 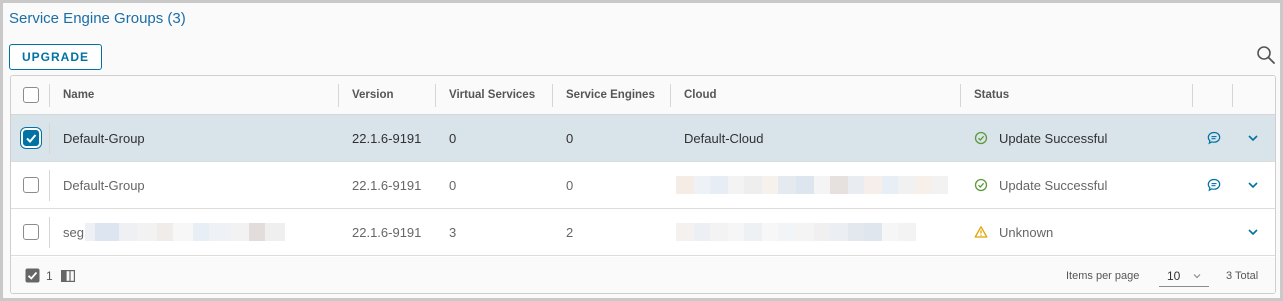 I want to click on column-toggle-icon, so click(x=67, y=275).